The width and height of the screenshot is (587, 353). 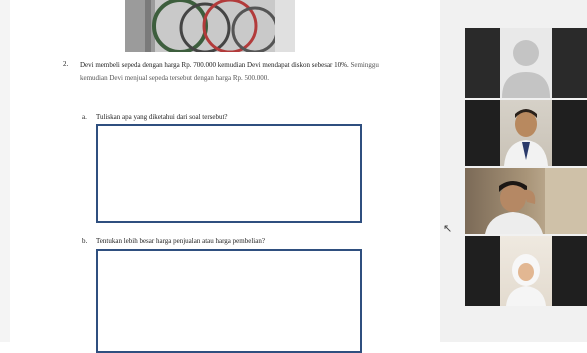 What do you see at coordinates (526, 69) in the screenshot?
I see `user-silhouette-icon` at bounding box center [526, 69].